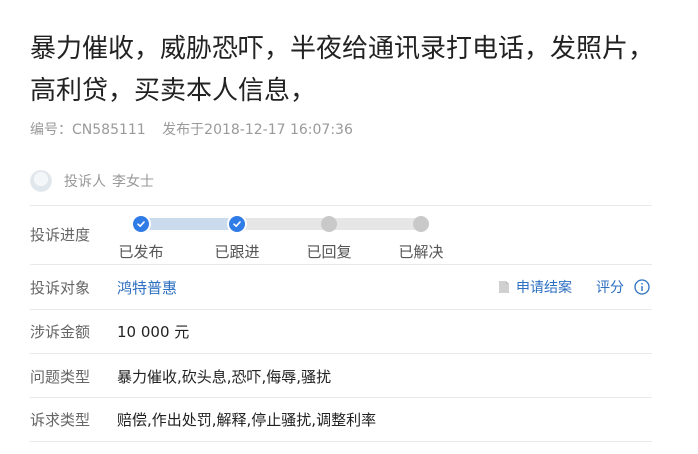 This screenshot has height=454, width=698. I want to click on step-published-check-icon, so click(141, 224).